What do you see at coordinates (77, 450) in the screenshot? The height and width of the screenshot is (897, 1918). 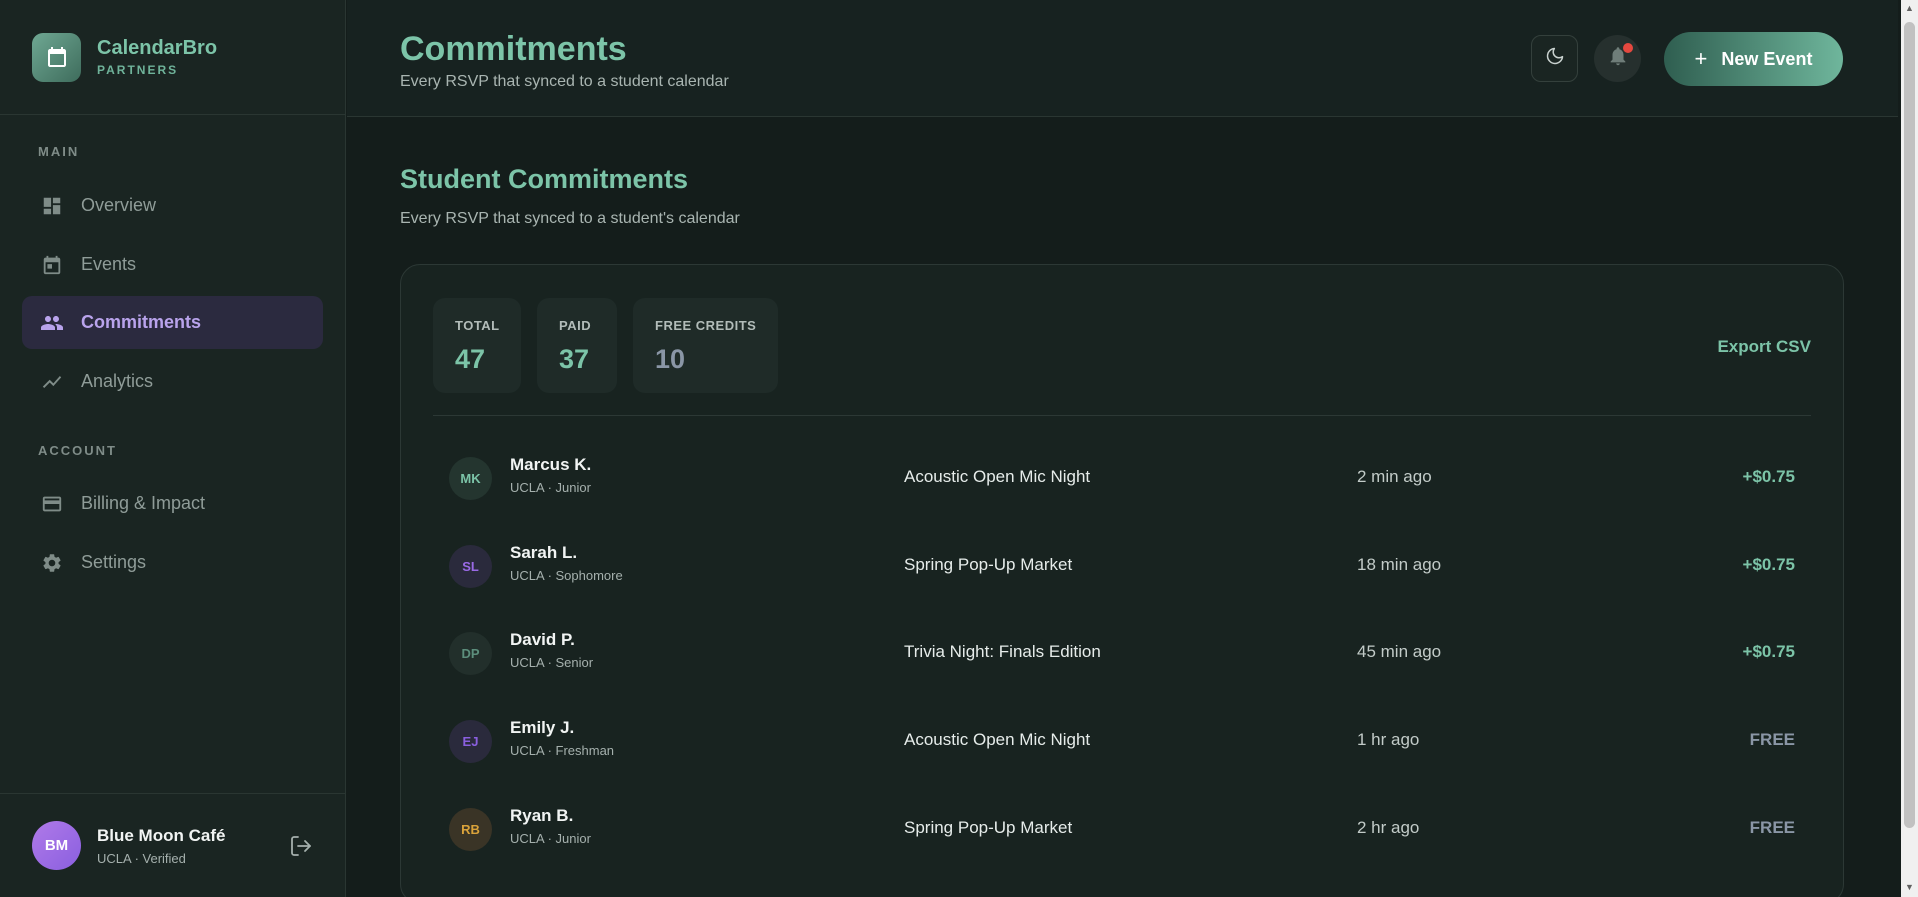 I see `nav-section-account: ACCOUNT` at bounding box center [77, 450].